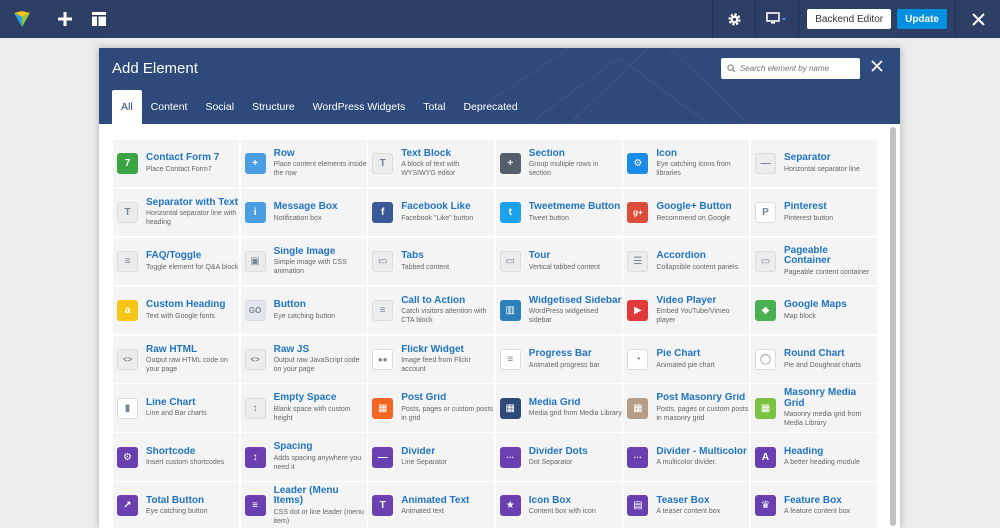 Image resolution: width=1000 pixels, height=528 pixels. I want to click on element-icon: ⚙ Icon Eye catching icons from libraries, so click(686, 164).